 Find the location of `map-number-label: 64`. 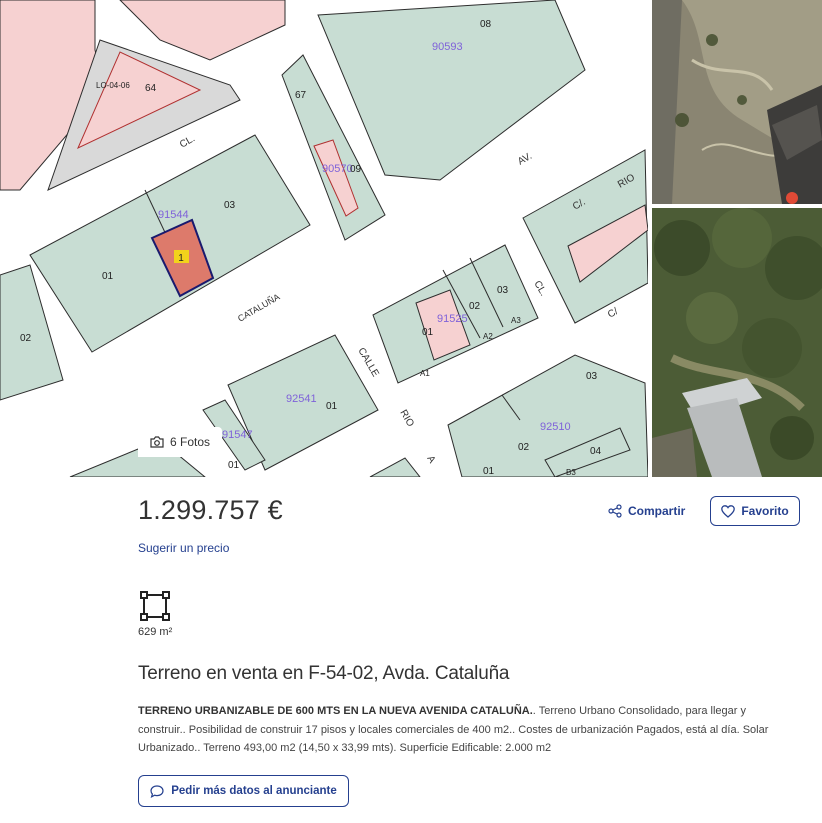

map-number-label: 64 is located at coordinates (151, 88).